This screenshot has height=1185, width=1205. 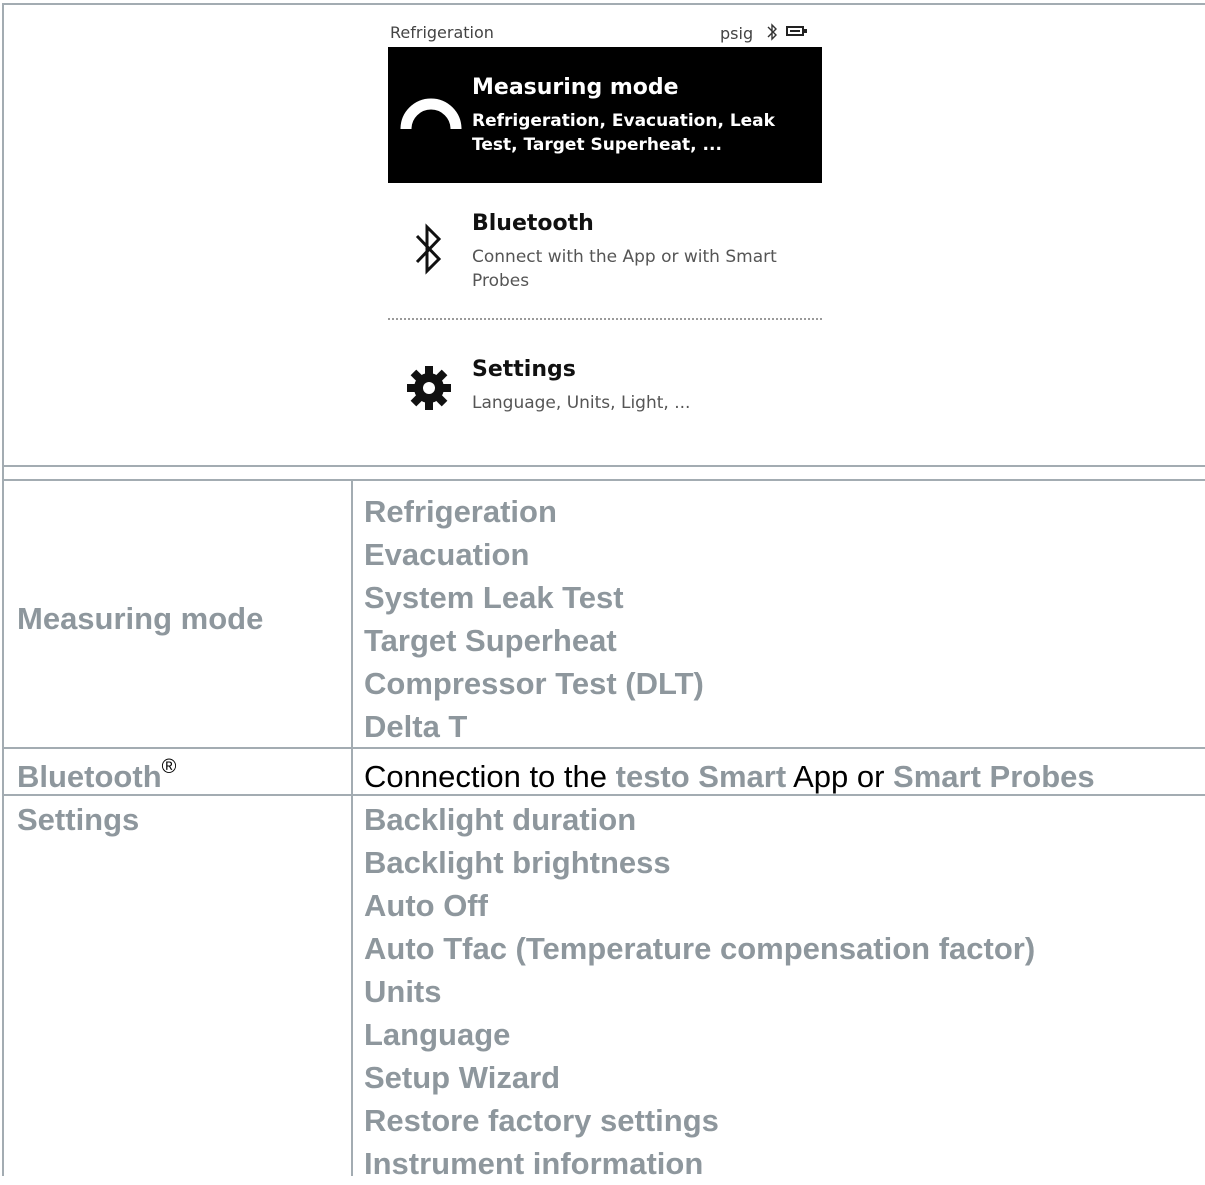 What do you see at coordinates (494, 597) in the screenshot?
I see `list-item: System Leak Test` at bounding box center [494, 597].